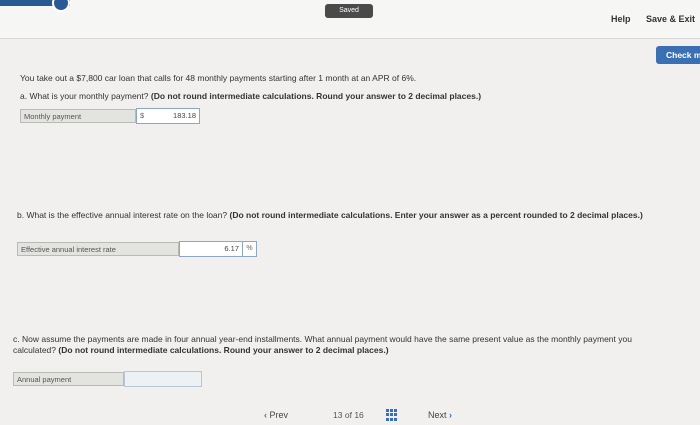 The height and width of the screenshot is (425, 700). I want to click on page-of: of, so click(348, 415).